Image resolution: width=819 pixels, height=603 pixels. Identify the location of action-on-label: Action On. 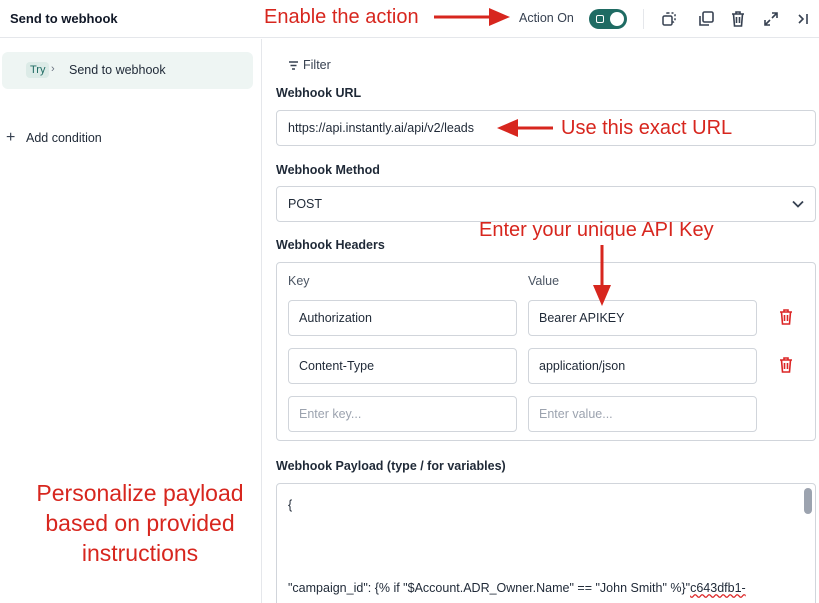
(546, 18).